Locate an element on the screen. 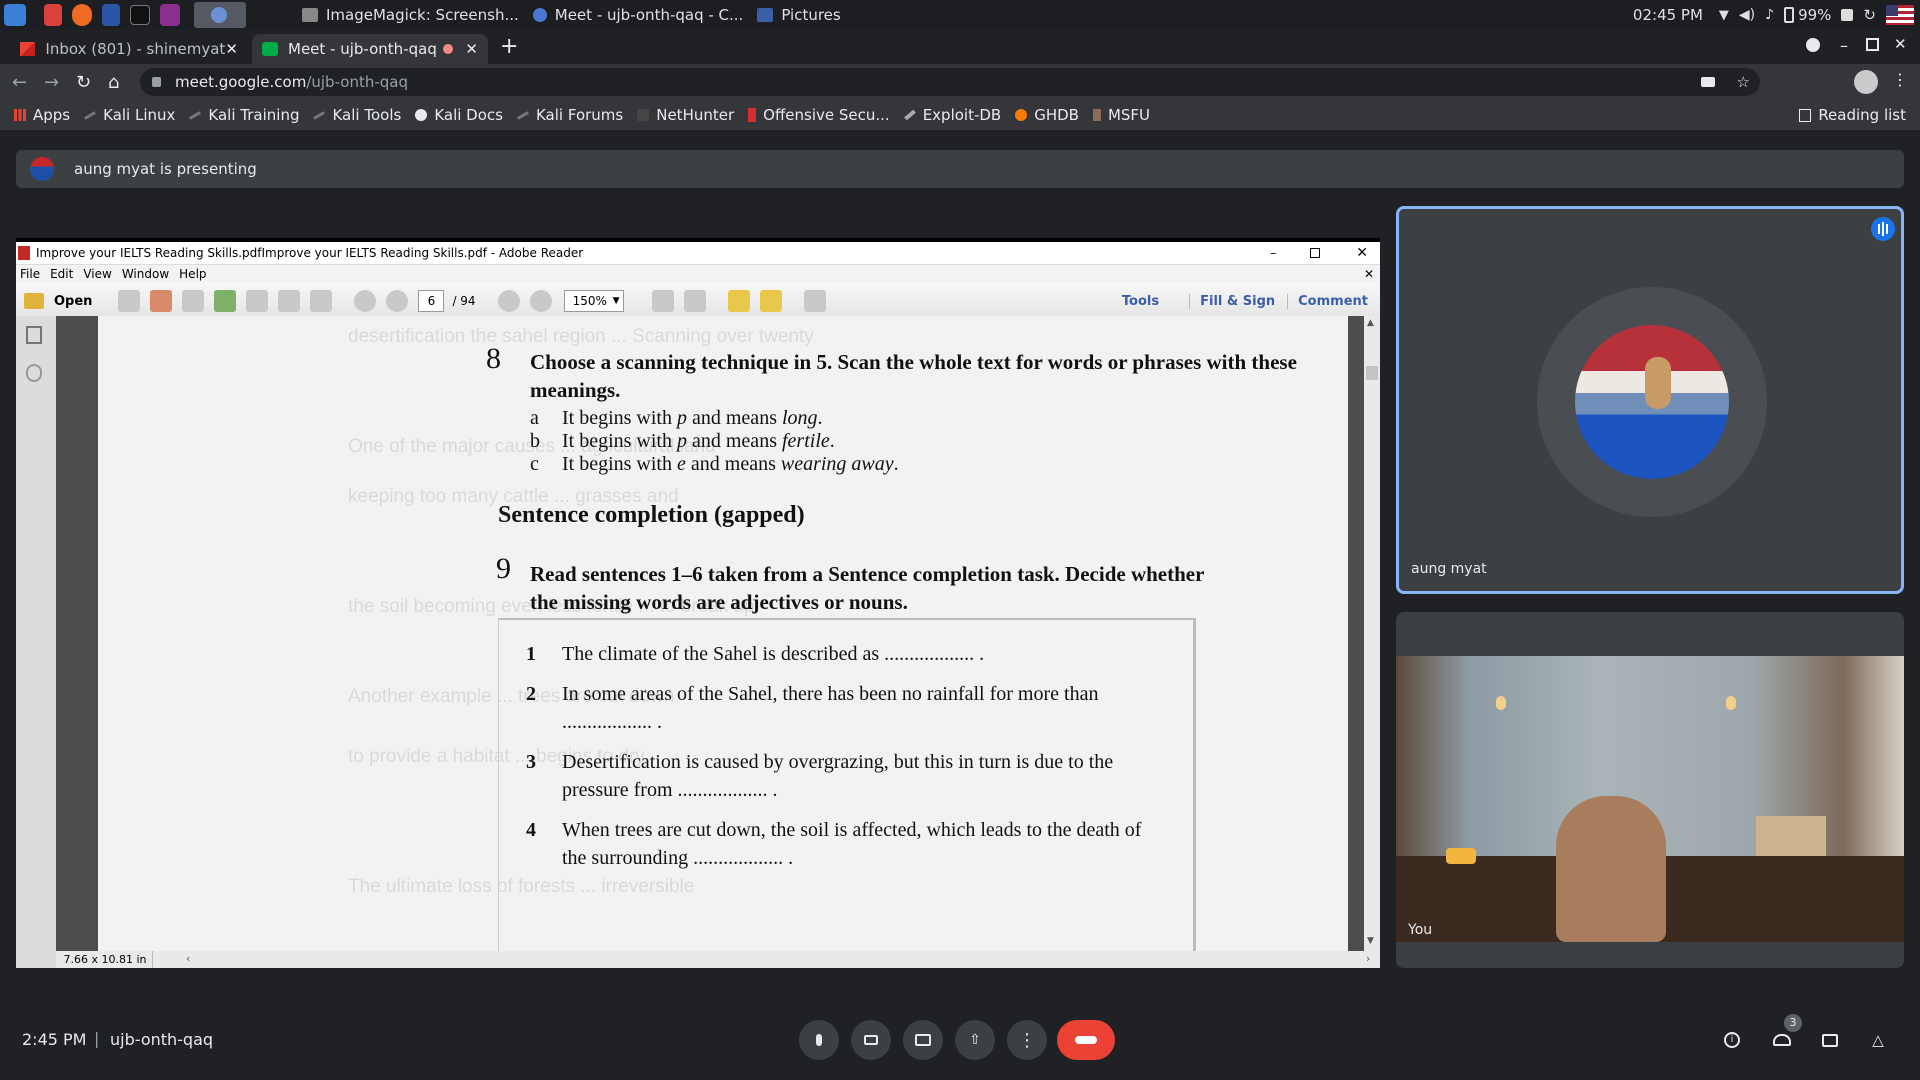 This screenshot has height=1080, width=1920. clock: 02:45 PM is located at coordinates (1668, 15).